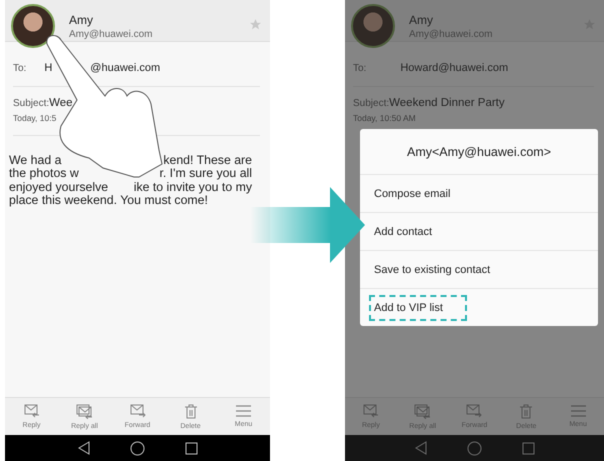 The height and width of the screenshot is (461, 604). What do you see at coordinates (207, 161) in the screenshot?
I see `message-text: kend! These are` at bounding box center [207, 161].